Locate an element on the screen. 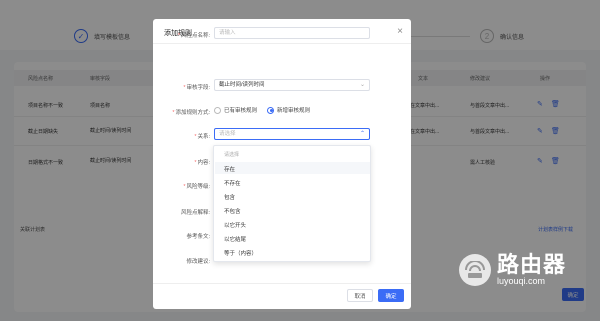 Image resolution: width=600 pixels, height=321 pixels. dropdown-option: 等于（内容） is located at coordinates (240, 253).